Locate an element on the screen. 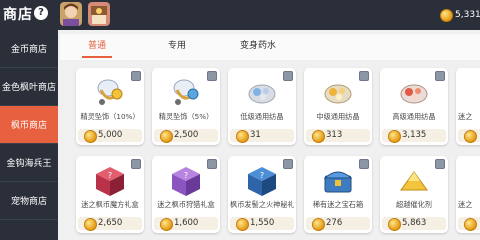 The width and height of the screenshot is (480, 240). maple-coin-icon is located at coordinates (446, 15).